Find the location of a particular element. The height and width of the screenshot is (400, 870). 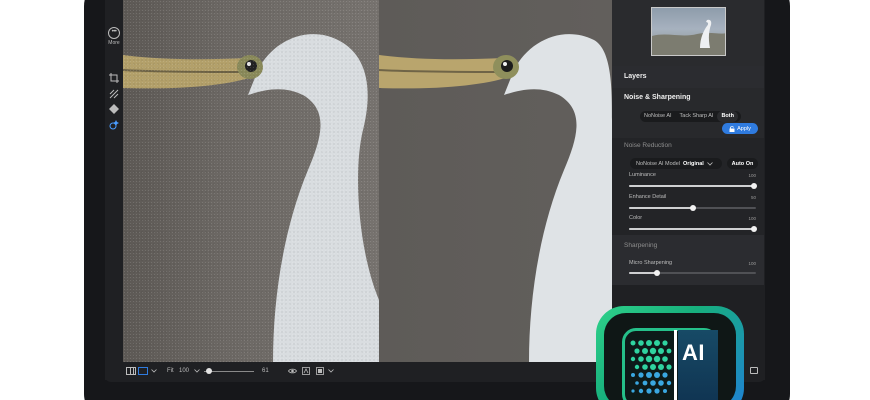

ai-tool-icon is located at coordinates (114, 125).